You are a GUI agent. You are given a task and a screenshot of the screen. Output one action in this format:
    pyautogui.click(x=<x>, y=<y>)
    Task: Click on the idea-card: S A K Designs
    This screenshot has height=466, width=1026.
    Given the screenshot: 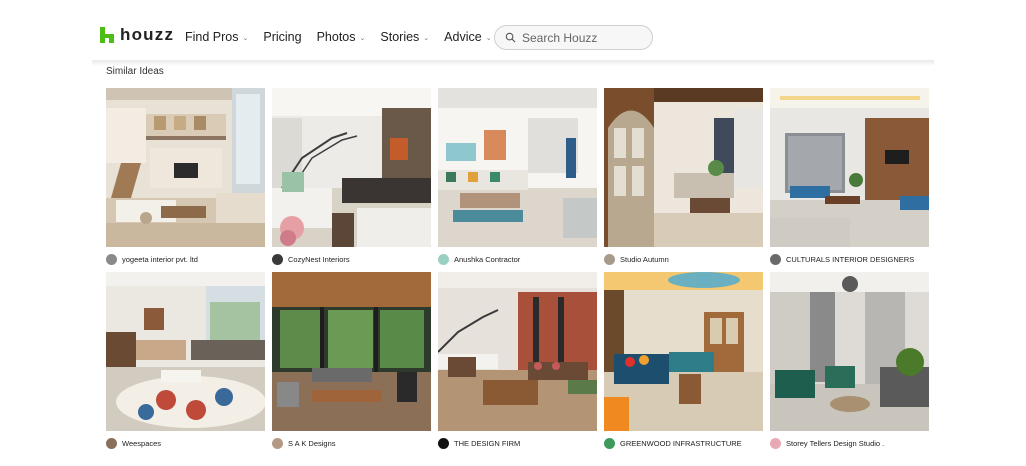 What is the action you would take?
    pyautogui.click(x=351, y=360)
    